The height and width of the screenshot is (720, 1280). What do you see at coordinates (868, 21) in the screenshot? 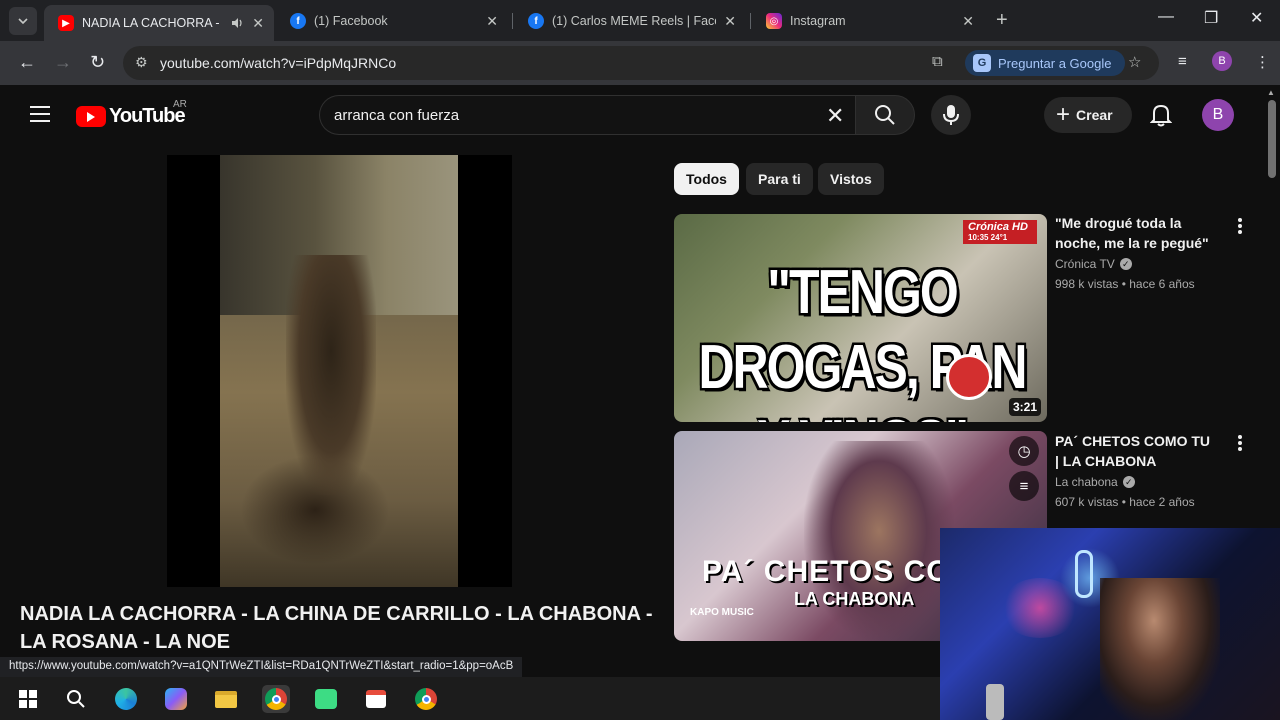
I see `tab-instagram: ◎ Instagram ✕` at bounding box center [868, 21].